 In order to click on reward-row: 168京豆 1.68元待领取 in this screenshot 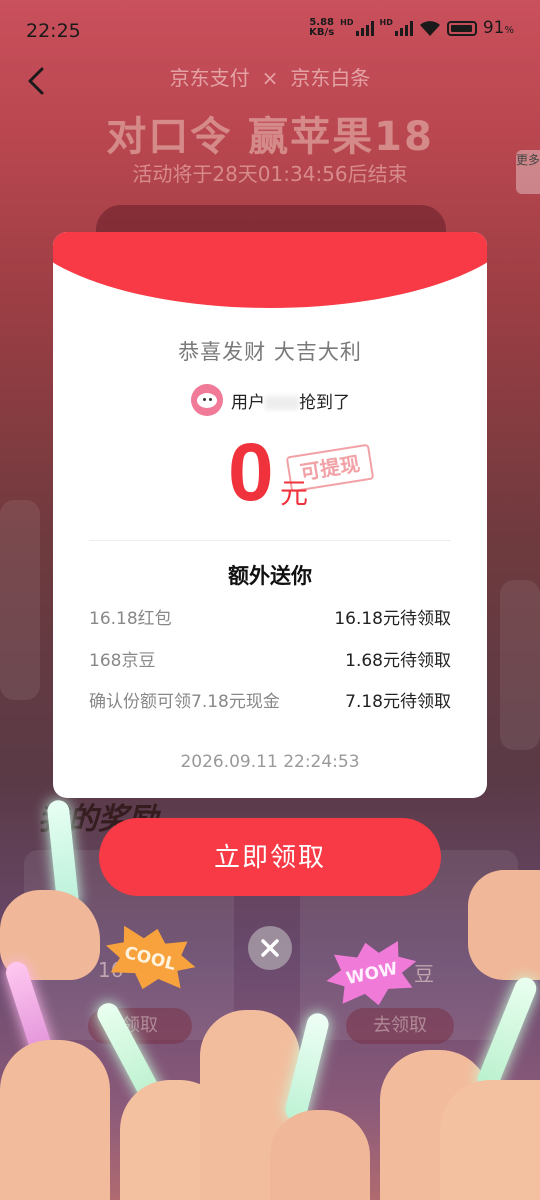, I will do `click(270, 659)`.